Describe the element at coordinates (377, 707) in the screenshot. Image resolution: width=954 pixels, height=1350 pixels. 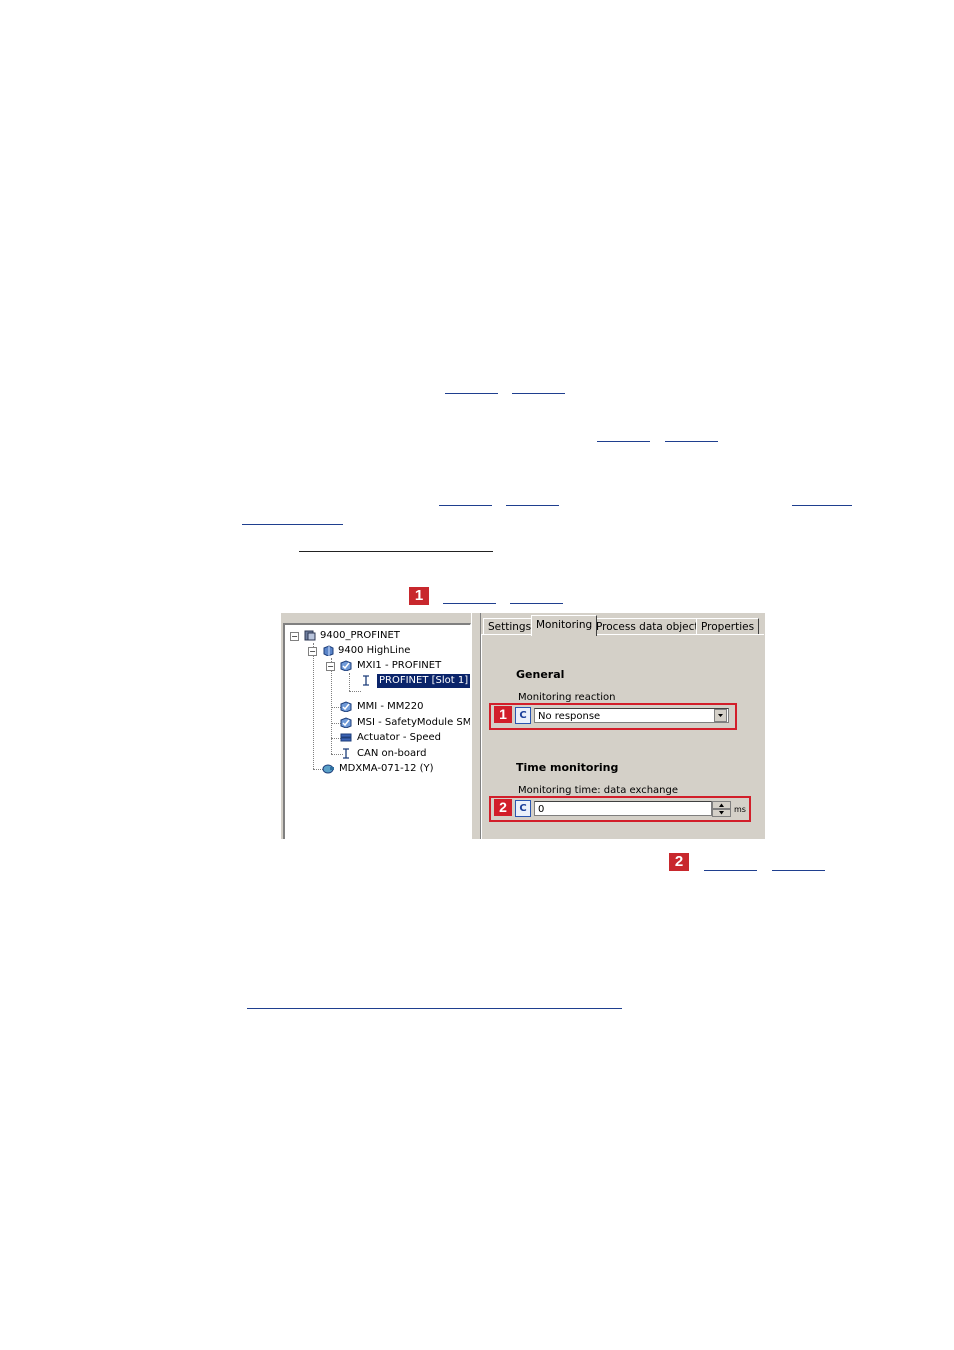
I see `tree-item-module: MMI - MM220` at that location.